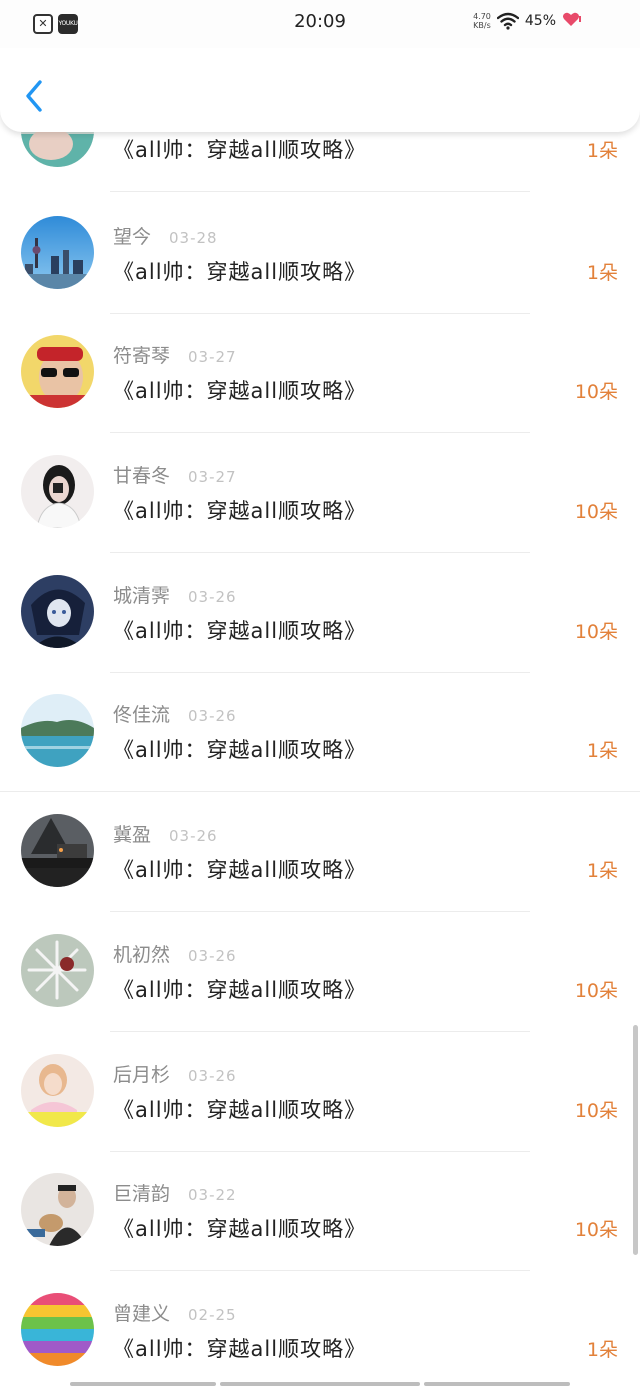  What do you see at coordinates (142, 596) in the screenshot?
I see `user-name: 城清霁` at bounding box center [142, 596].